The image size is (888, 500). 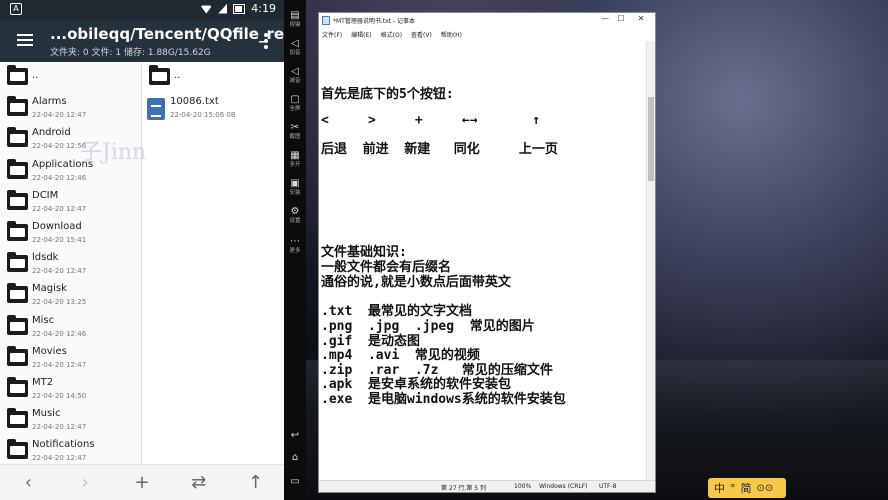 I want to click on folder-item: DCIM 22-04-20 12:47, so click(x=70, y=202).